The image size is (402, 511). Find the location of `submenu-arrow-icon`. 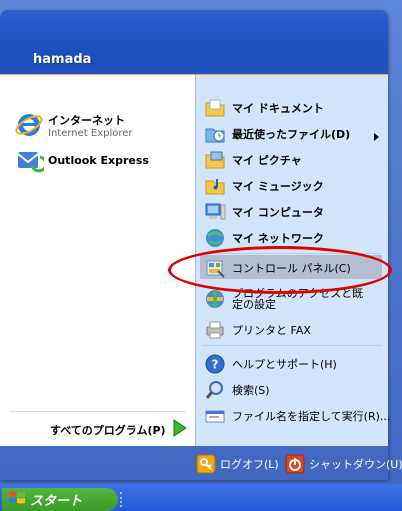

submenu-arrow-icon is located at coordinates (377, 136).